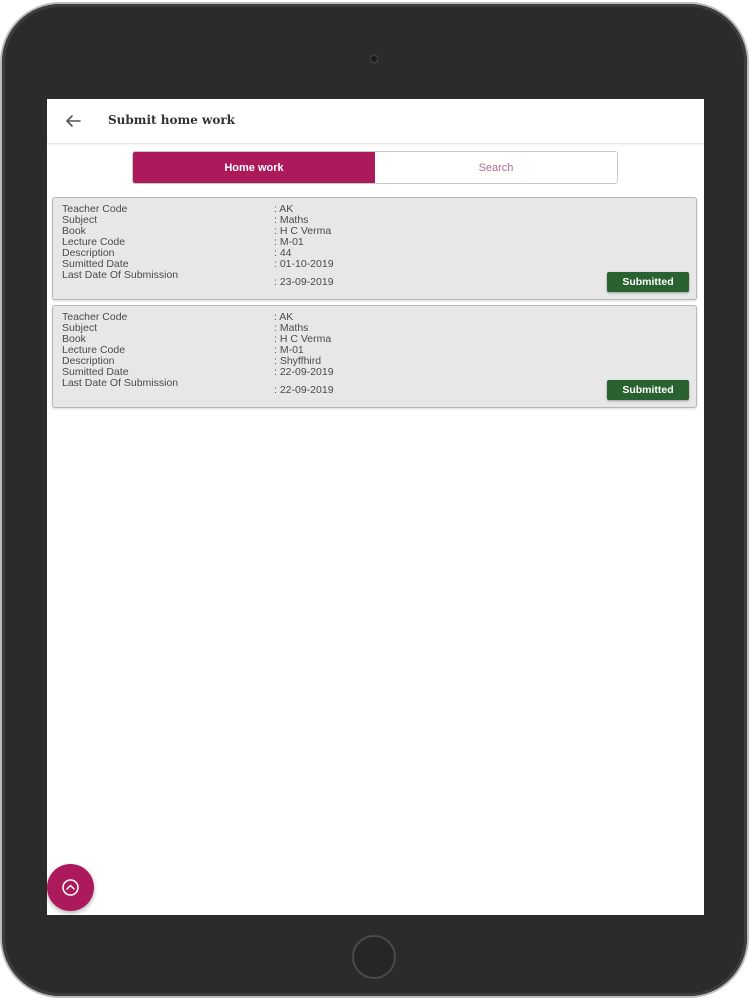 The width and height of the screenshot is (750, 1000). What do you see at coordinates (171, 120) in the screenshot?
I see `page-title: Submit home work` at bounding box center [171, 120].